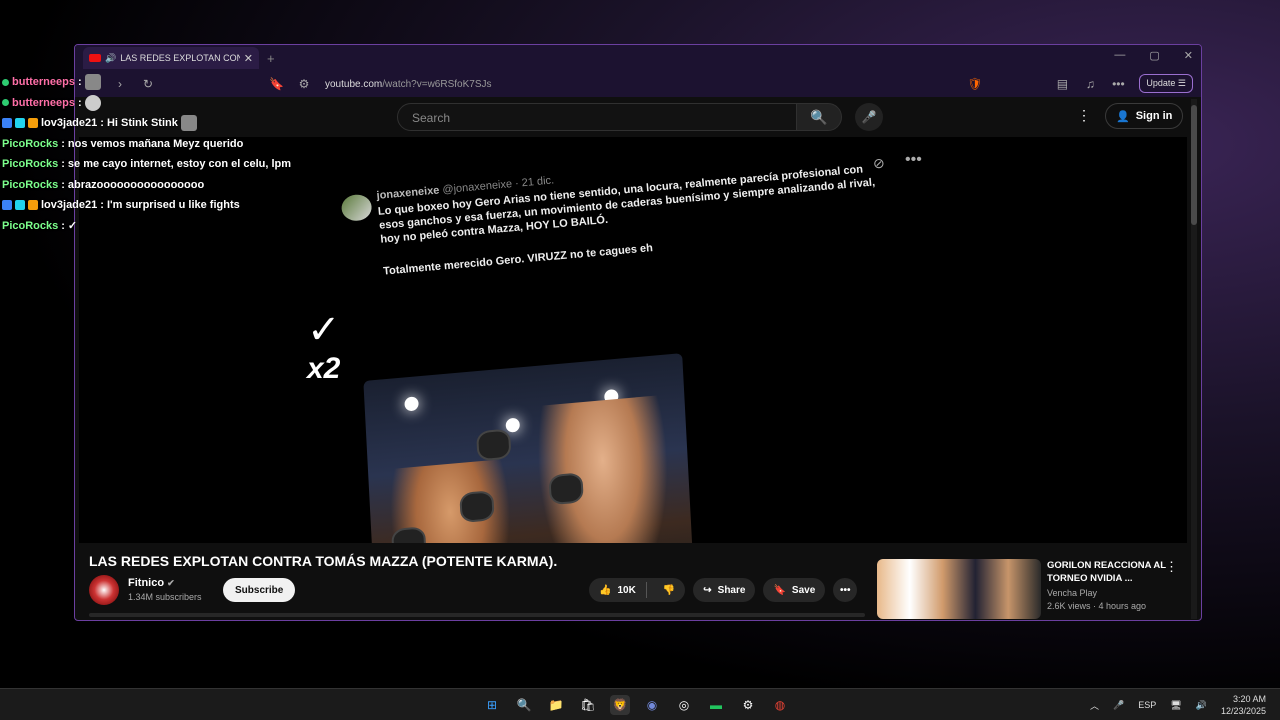 The height and width of the screenshot is (720, 1280). What do you see at coordinates (1072, 593) in the screenshot?
I see `related-channel: Vencha Play` at bounding box center [1072, 593].